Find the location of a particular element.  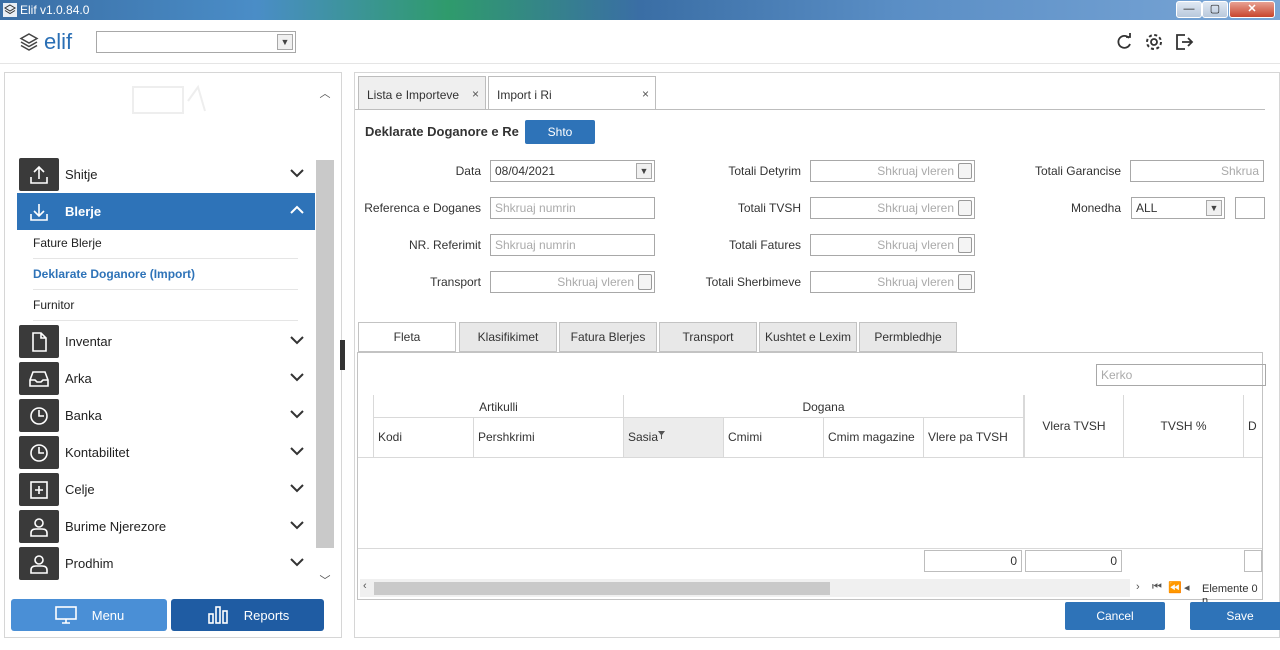

column-header-vlera-tvsh: Vlera TVSH is located at coordinates (1074, 426).